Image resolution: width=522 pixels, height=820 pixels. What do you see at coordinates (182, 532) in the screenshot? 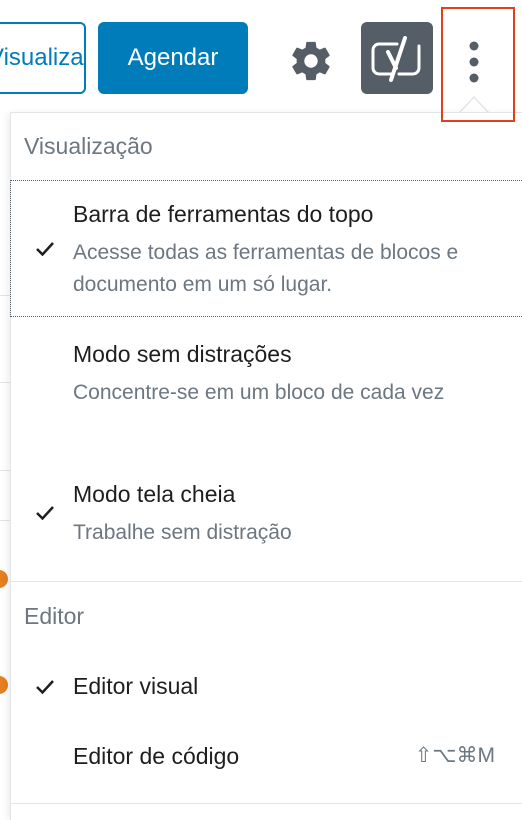
I see `menu-item-description: Trabalhe sem distração` at bounding box center [182, 532].